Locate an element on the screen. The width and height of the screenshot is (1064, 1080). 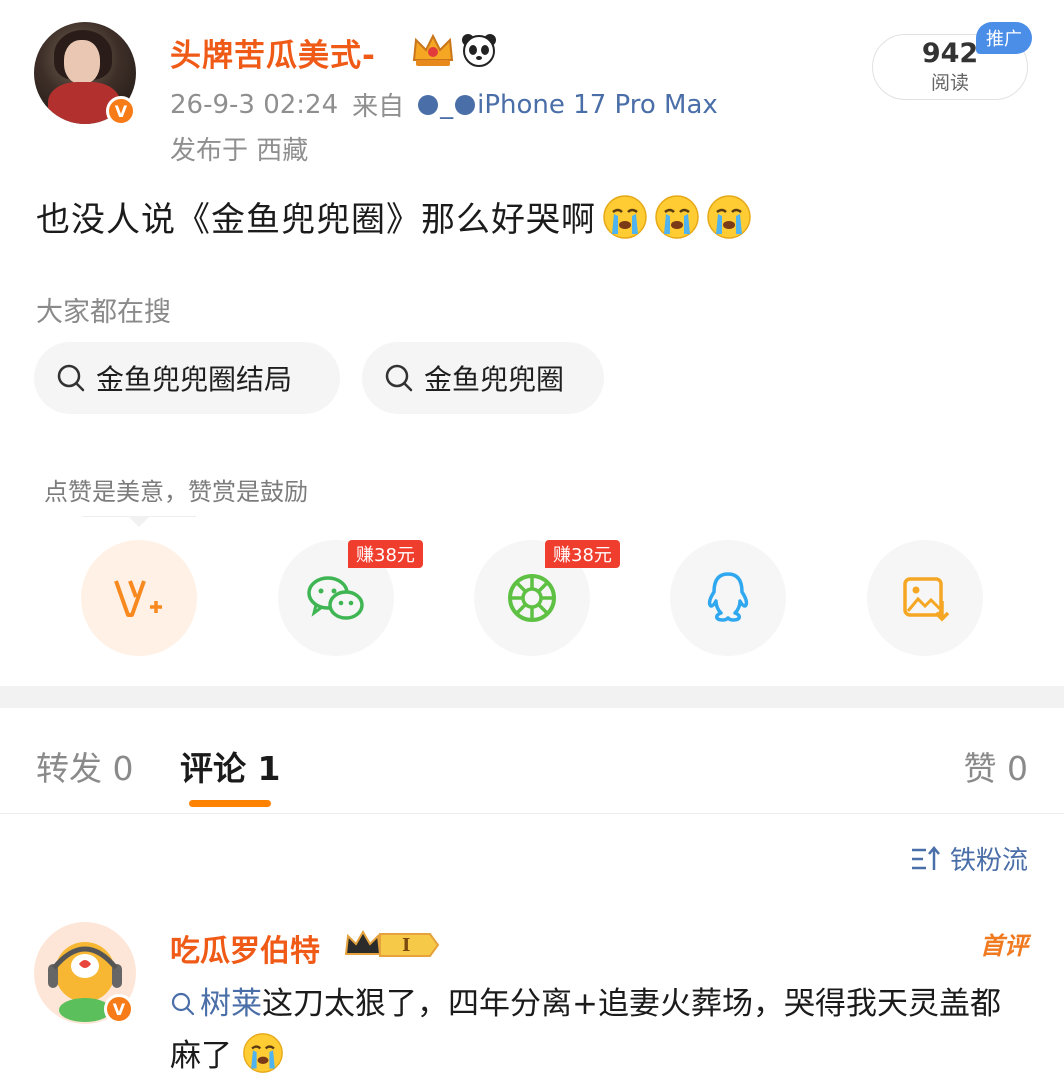
reward-button is located at coordinates (139, 598).